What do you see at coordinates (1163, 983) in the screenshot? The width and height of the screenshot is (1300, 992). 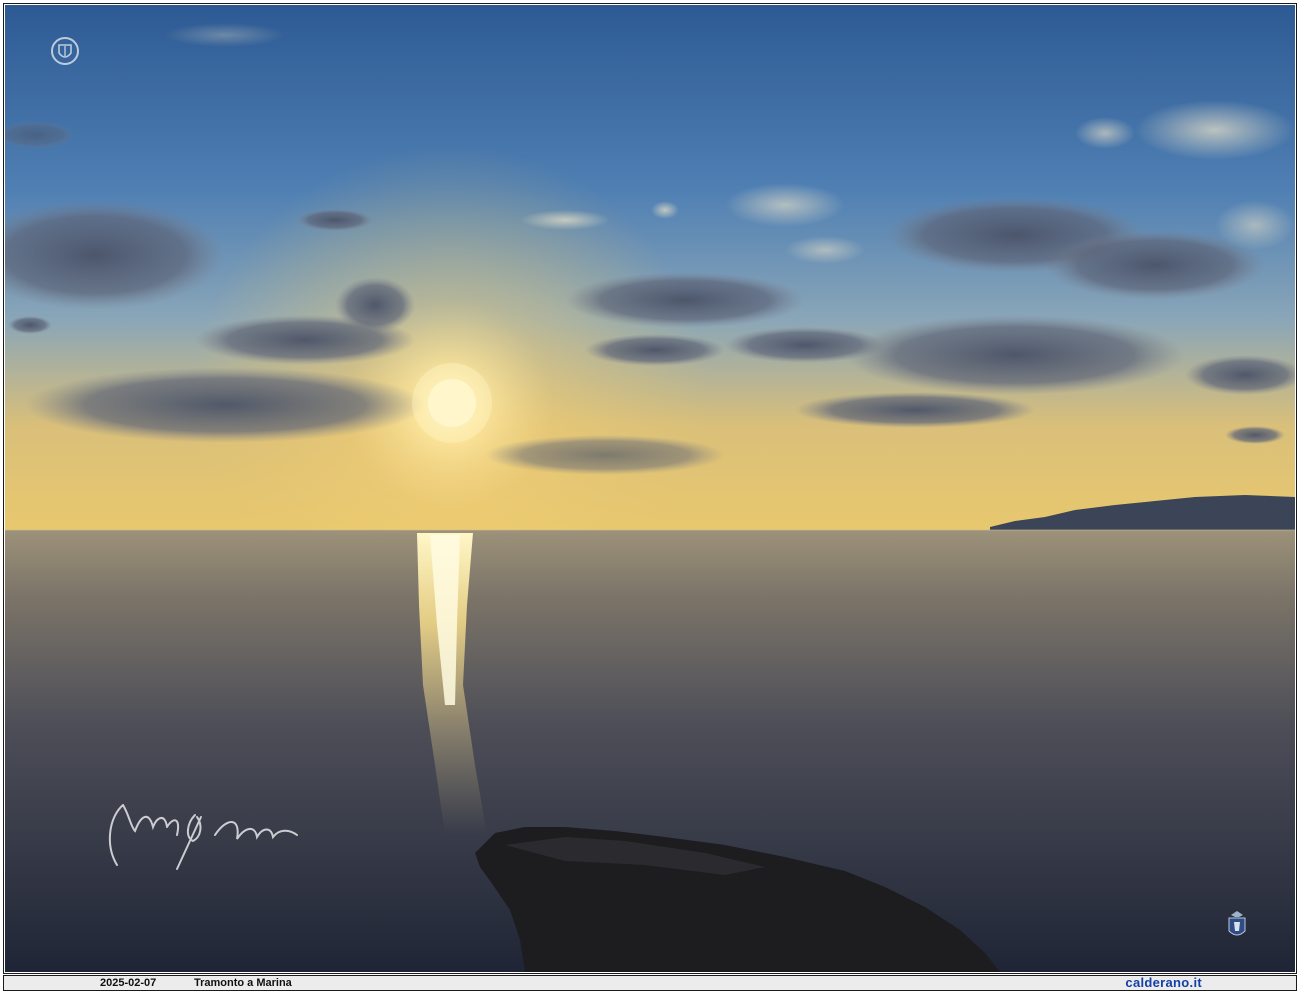 I see `site-link: calderano.it` at bounding box center [1163, 983].